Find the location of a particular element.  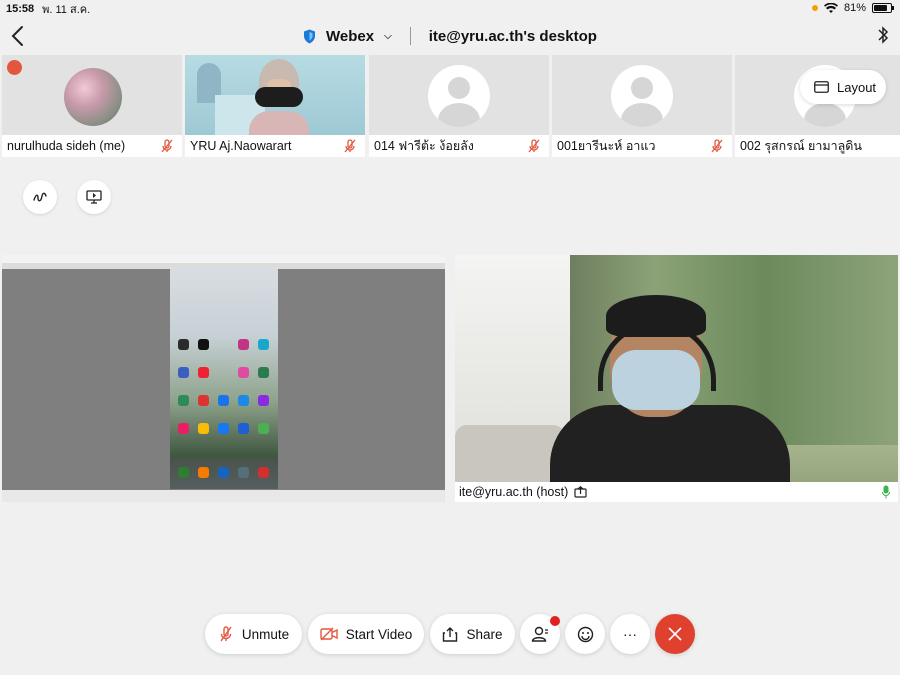

top-nav: Webex ⌵ ite@yru.ac.th's desktop is located at coordinates (450, 36).